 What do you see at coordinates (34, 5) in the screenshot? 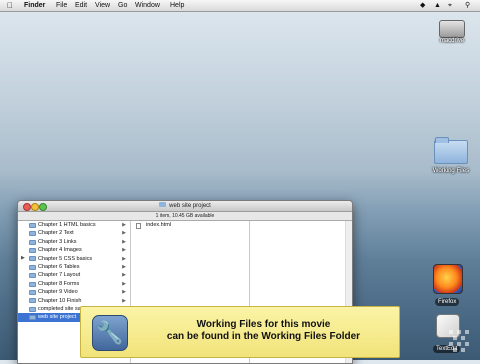
I see `menu-finder: Finder` at bounding box center [34, 5].